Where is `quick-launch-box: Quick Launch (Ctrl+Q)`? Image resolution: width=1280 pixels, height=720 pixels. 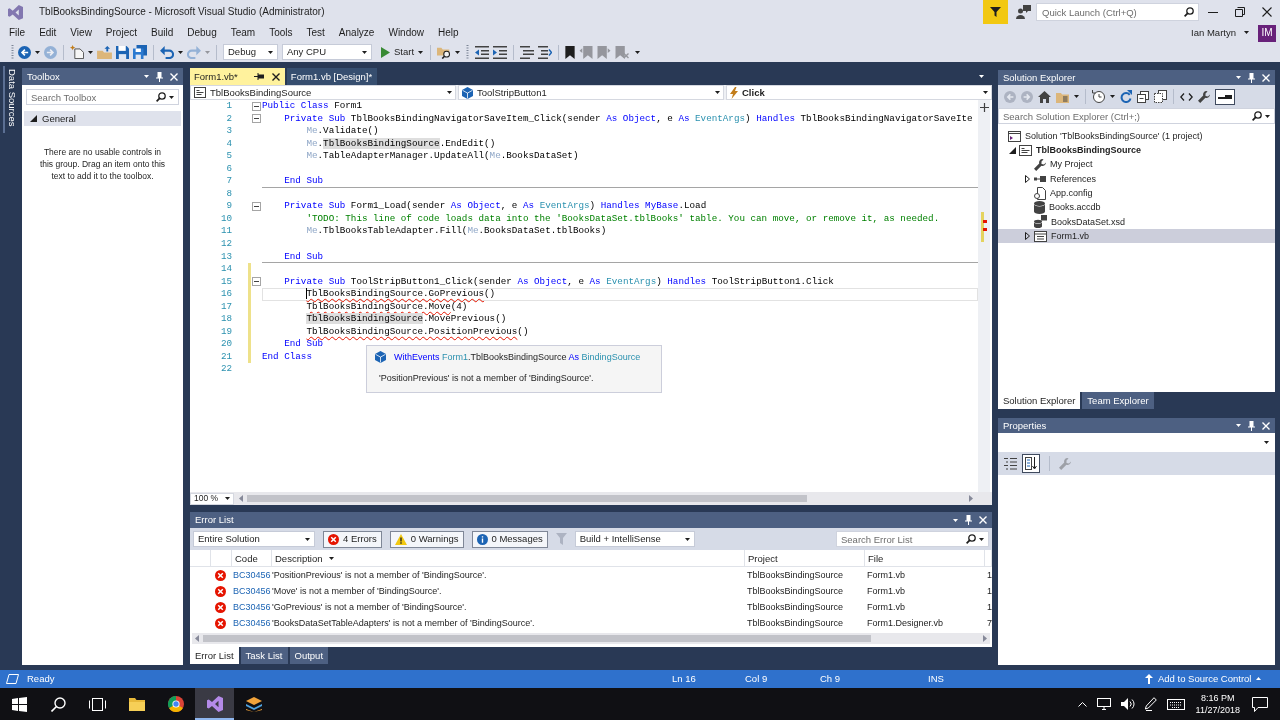
quick-launch-box: Quick Launch (Ctrl+Q) is located at coordinates (1117, 12).